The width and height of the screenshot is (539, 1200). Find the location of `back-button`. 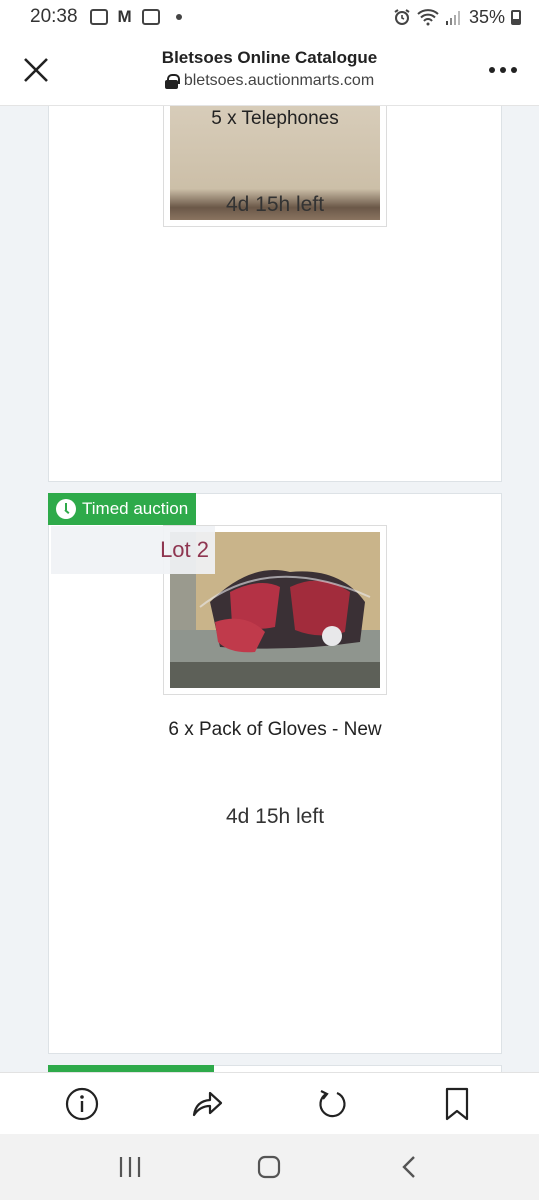

back-button is located at coordinates (409, 1167).